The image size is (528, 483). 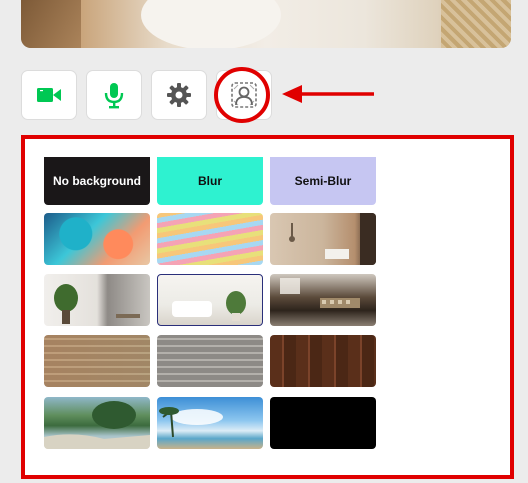 I want to click on background-tropical-beach, so click(x=97, y=423).